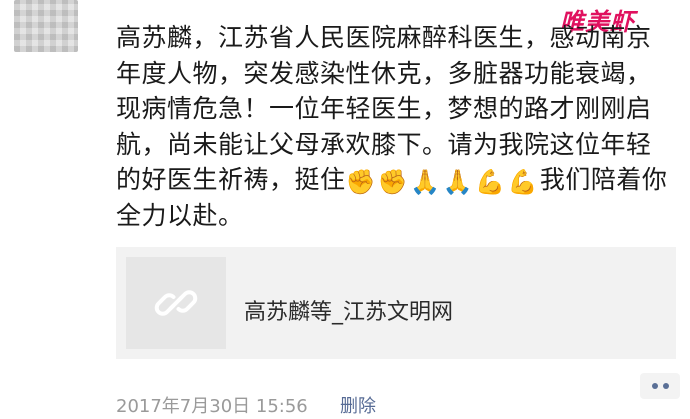 The width and height of the screenshot is (690, 419). Describe the element at coordinates (660, 386) in the screenshot. I see `comment-button` at that location.